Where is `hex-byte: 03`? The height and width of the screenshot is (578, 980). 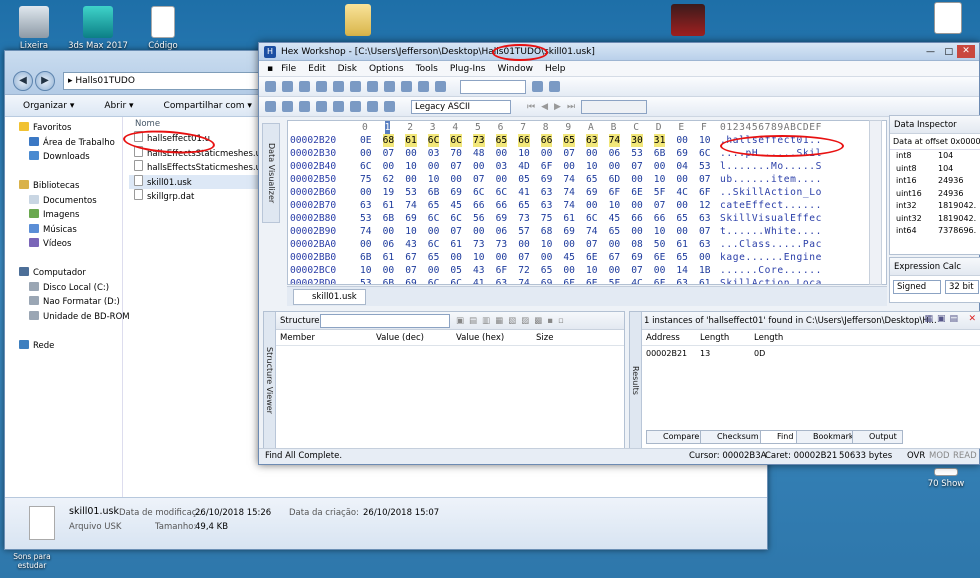 hex-byte: 03 is located at coordinates (502, 166).